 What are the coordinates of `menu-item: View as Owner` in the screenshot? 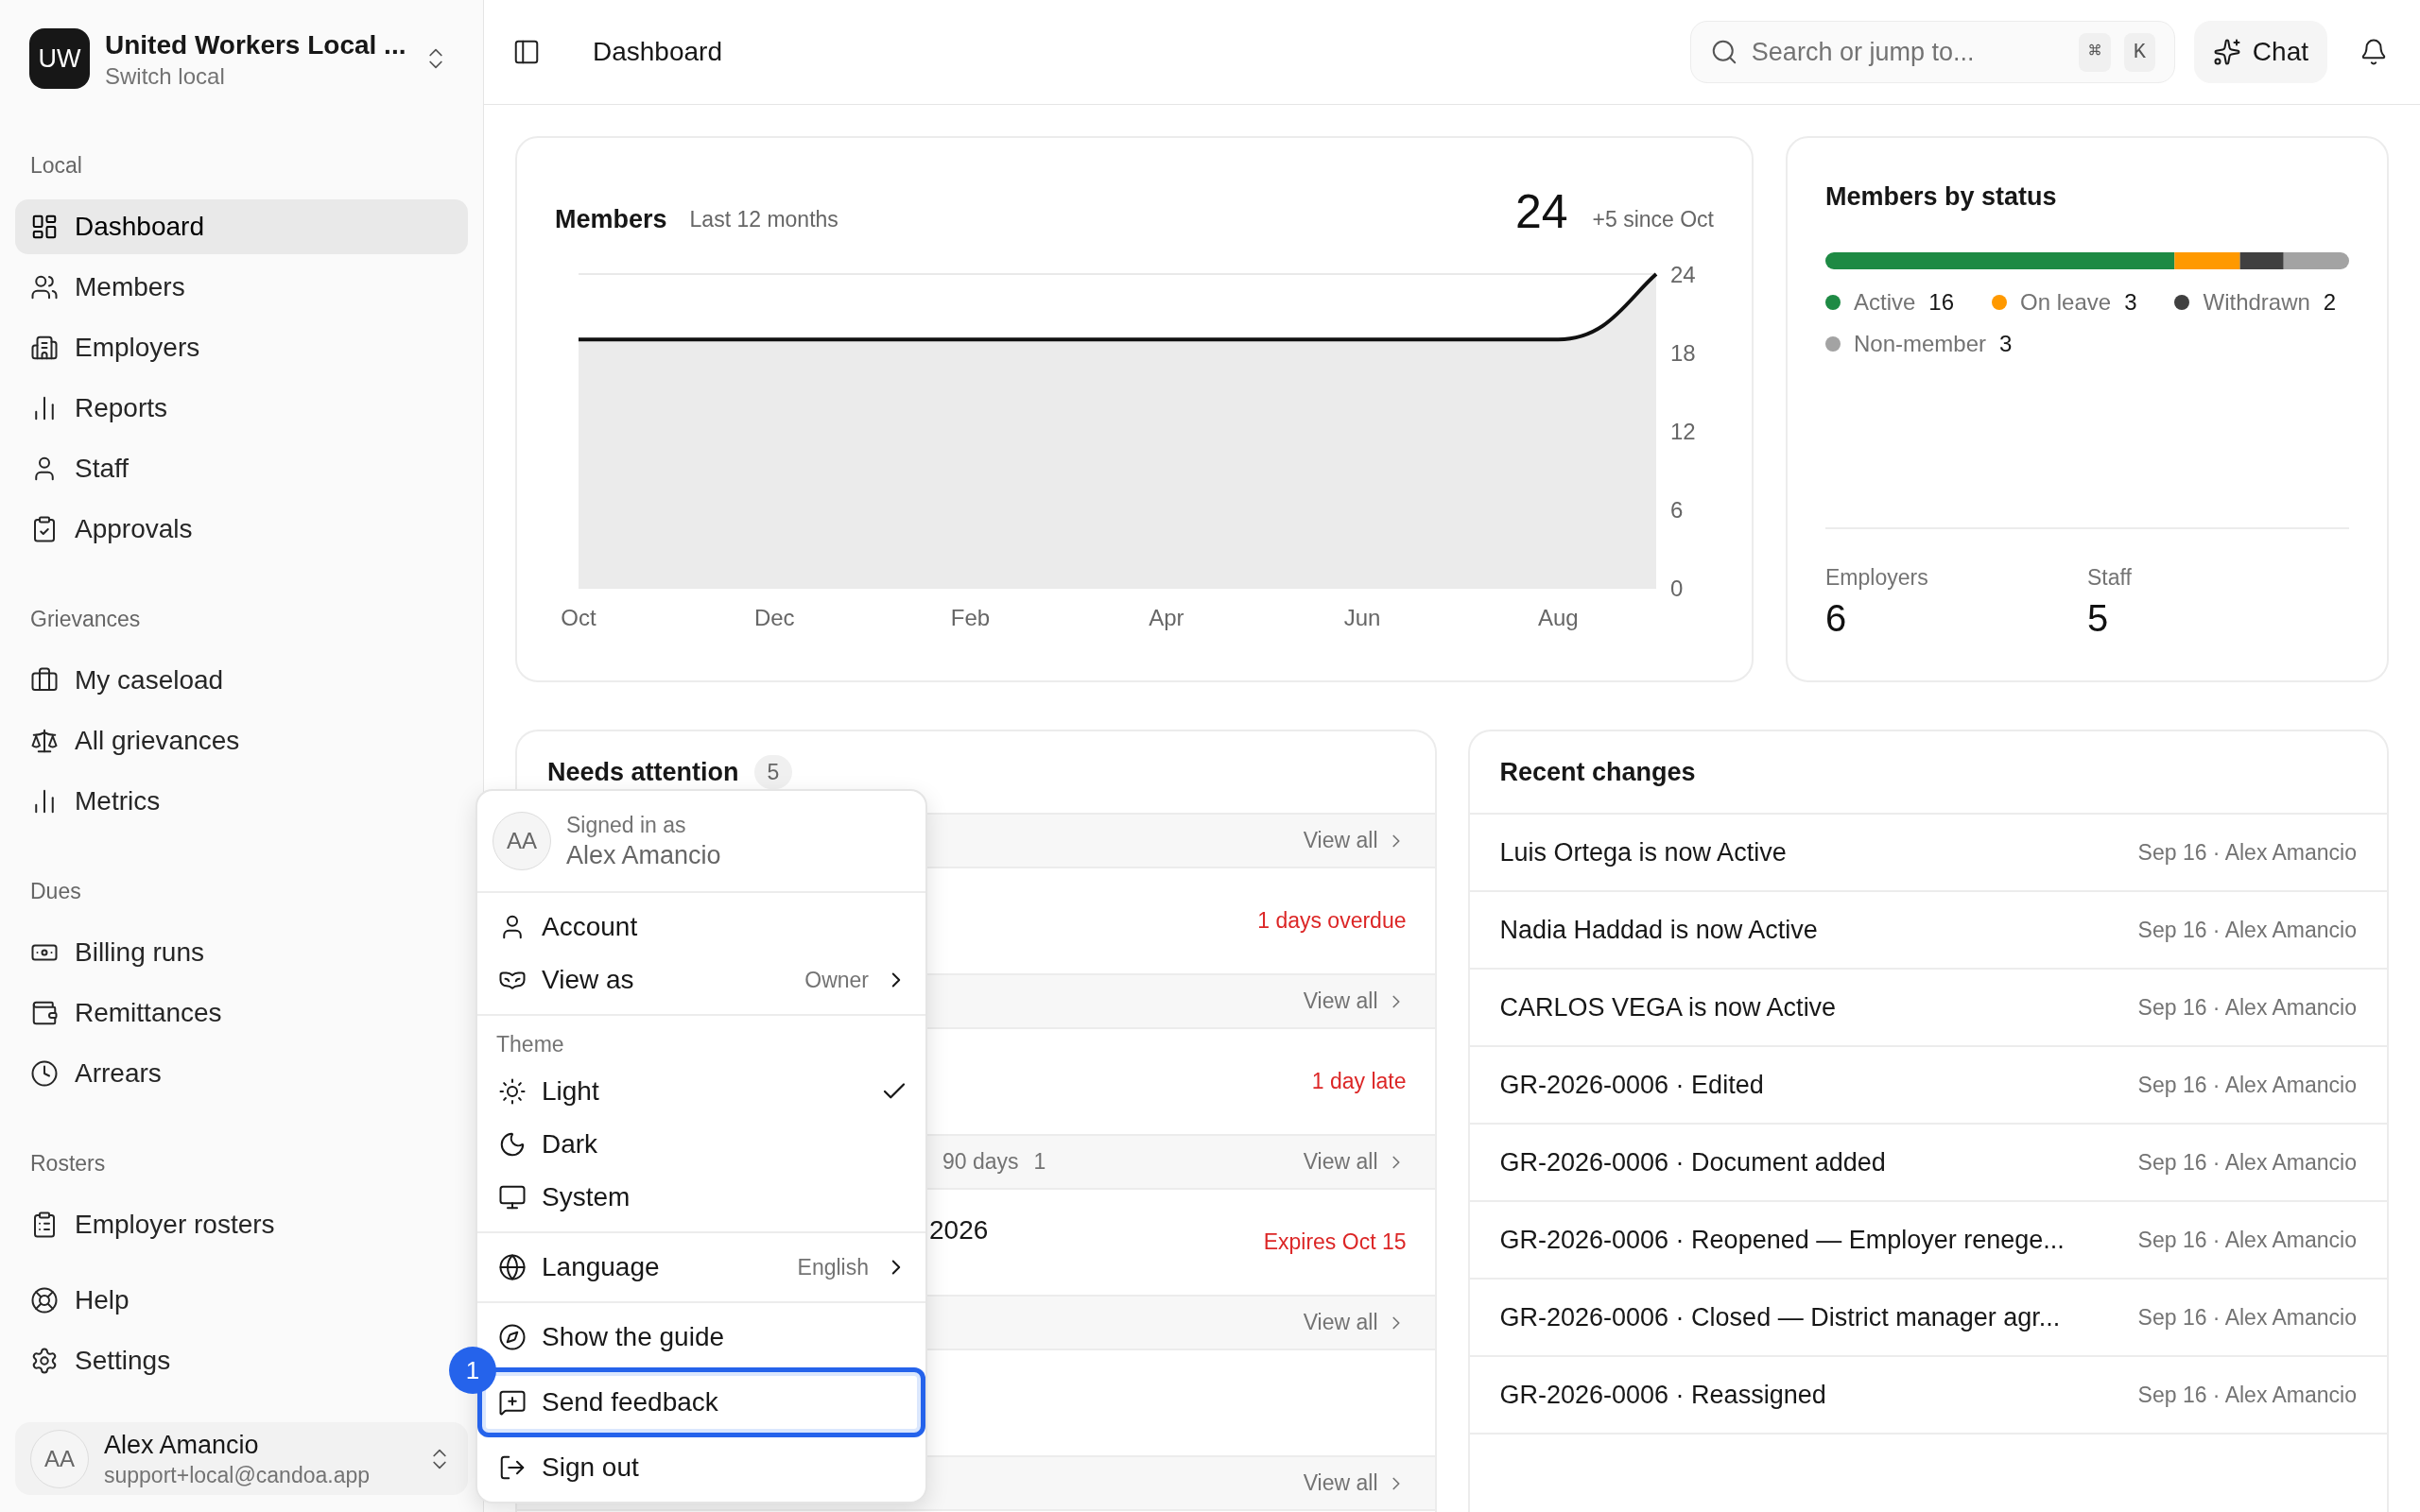 It's located at (711, 980).